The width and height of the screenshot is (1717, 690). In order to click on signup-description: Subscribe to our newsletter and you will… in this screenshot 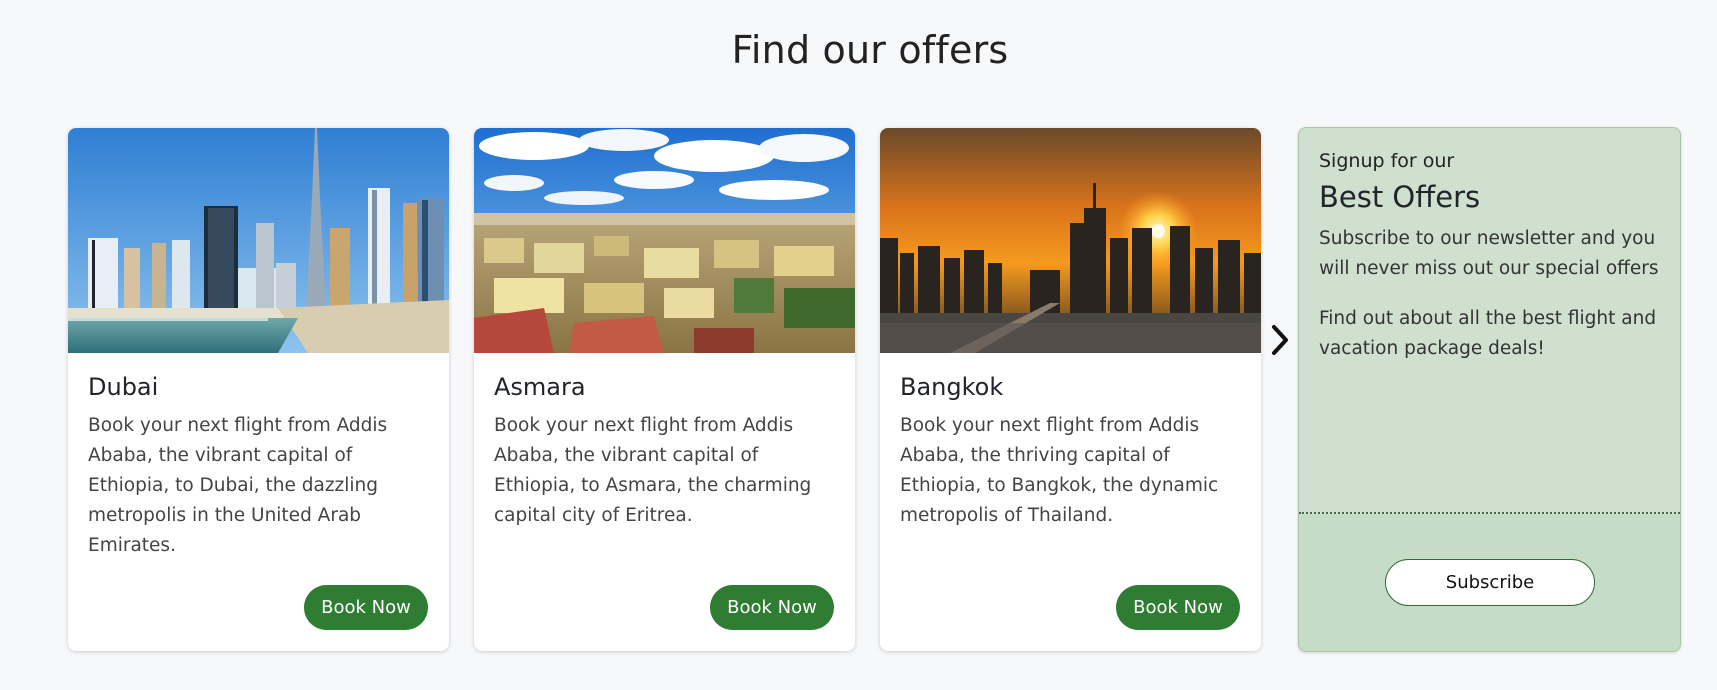, I will do `click(1489, 253)`.